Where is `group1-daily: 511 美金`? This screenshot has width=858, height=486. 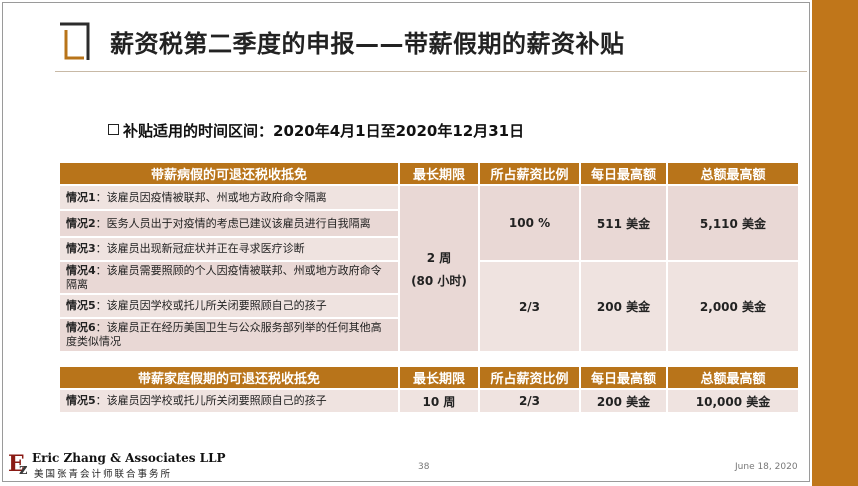
group1-daily: 511 美金 is located at coordinates (623, 223).